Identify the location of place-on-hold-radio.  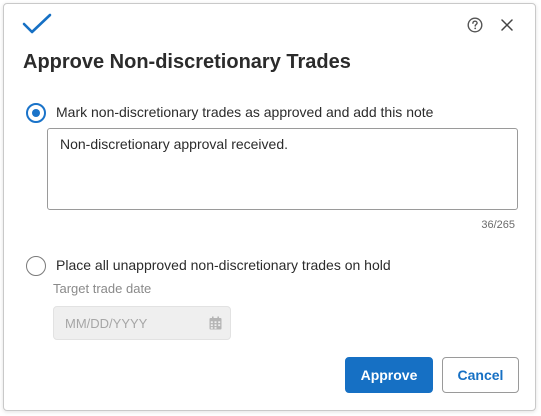
(36, 266).